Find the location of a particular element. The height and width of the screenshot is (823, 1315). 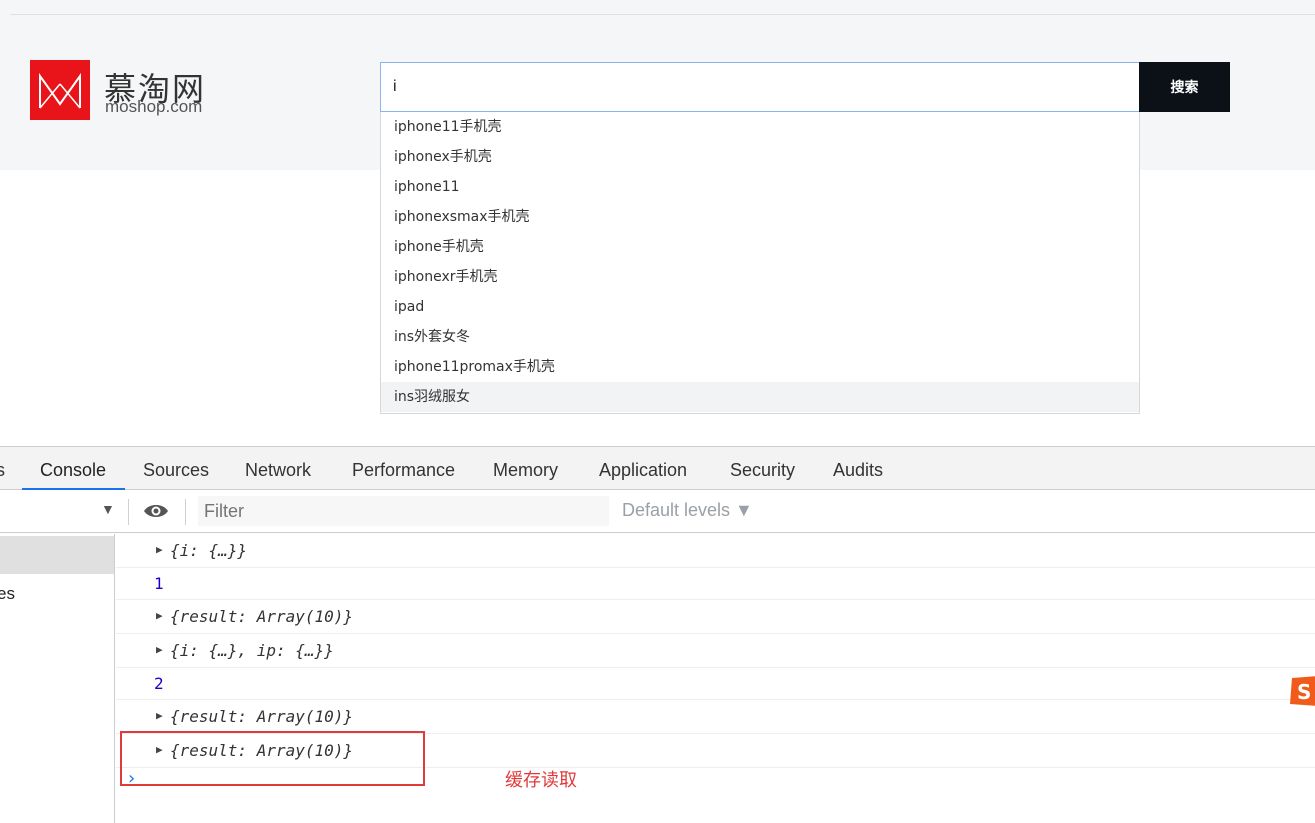

tab-network: Network is located at coordinates (278, 468).